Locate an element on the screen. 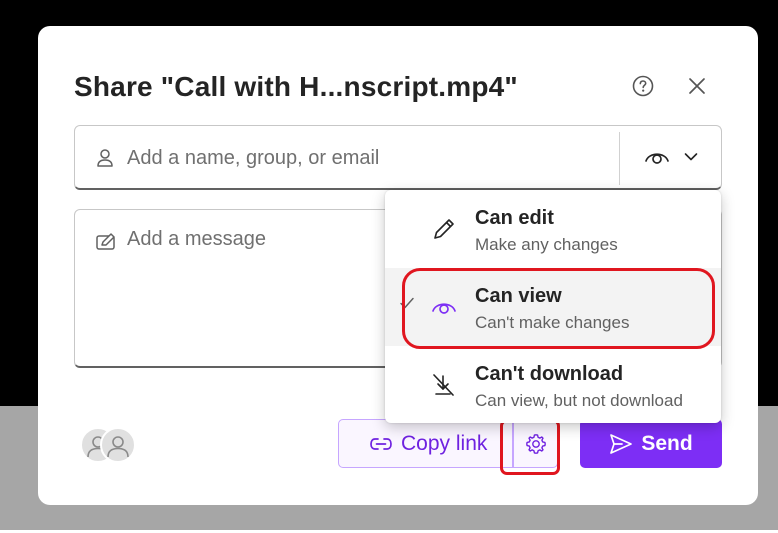 The height and width of the screenshot is (533, 778). avatar is located at coordinates (118, 445).